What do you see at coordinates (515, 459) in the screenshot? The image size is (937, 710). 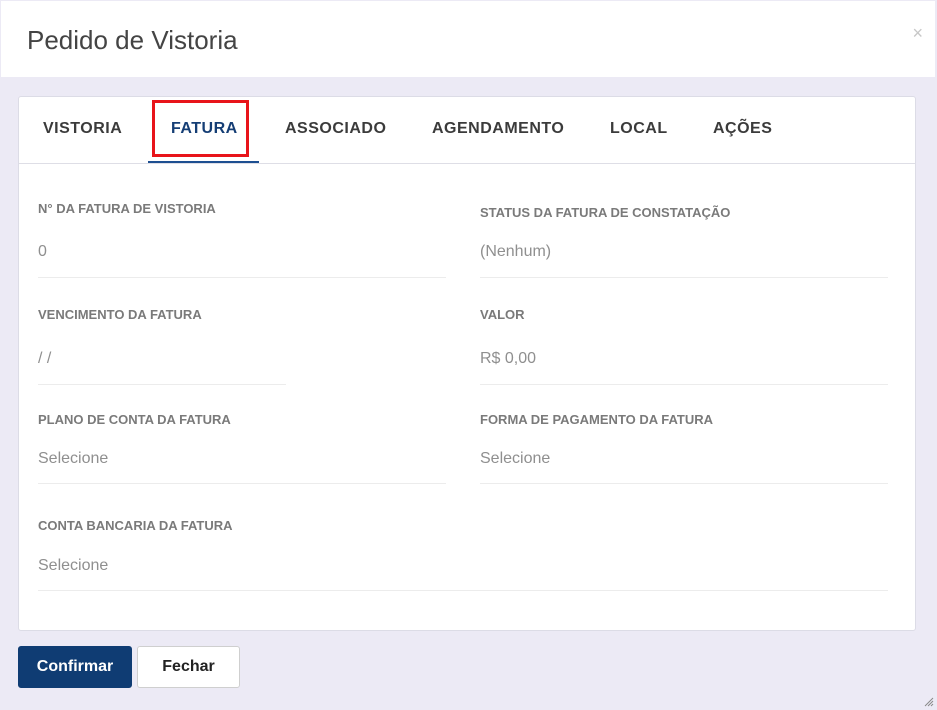 I see `payment-method-select: Selecione` at bounding box center [515, 459].